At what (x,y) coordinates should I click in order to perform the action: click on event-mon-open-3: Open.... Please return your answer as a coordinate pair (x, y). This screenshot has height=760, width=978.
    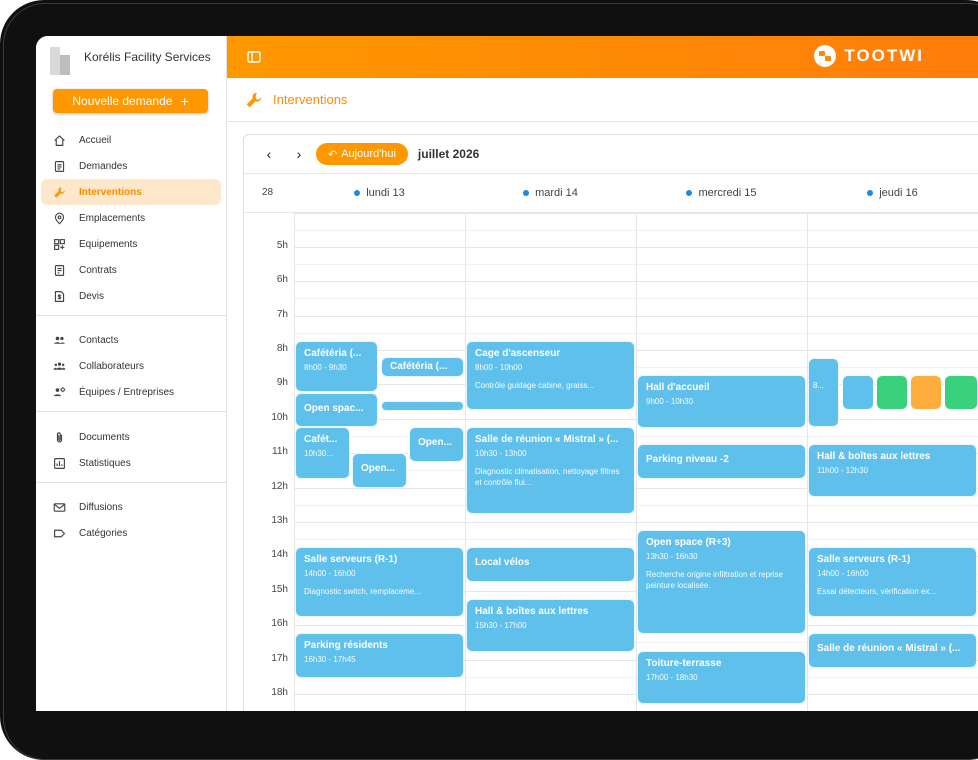
    Looking at the image, I should click on (379, 470).